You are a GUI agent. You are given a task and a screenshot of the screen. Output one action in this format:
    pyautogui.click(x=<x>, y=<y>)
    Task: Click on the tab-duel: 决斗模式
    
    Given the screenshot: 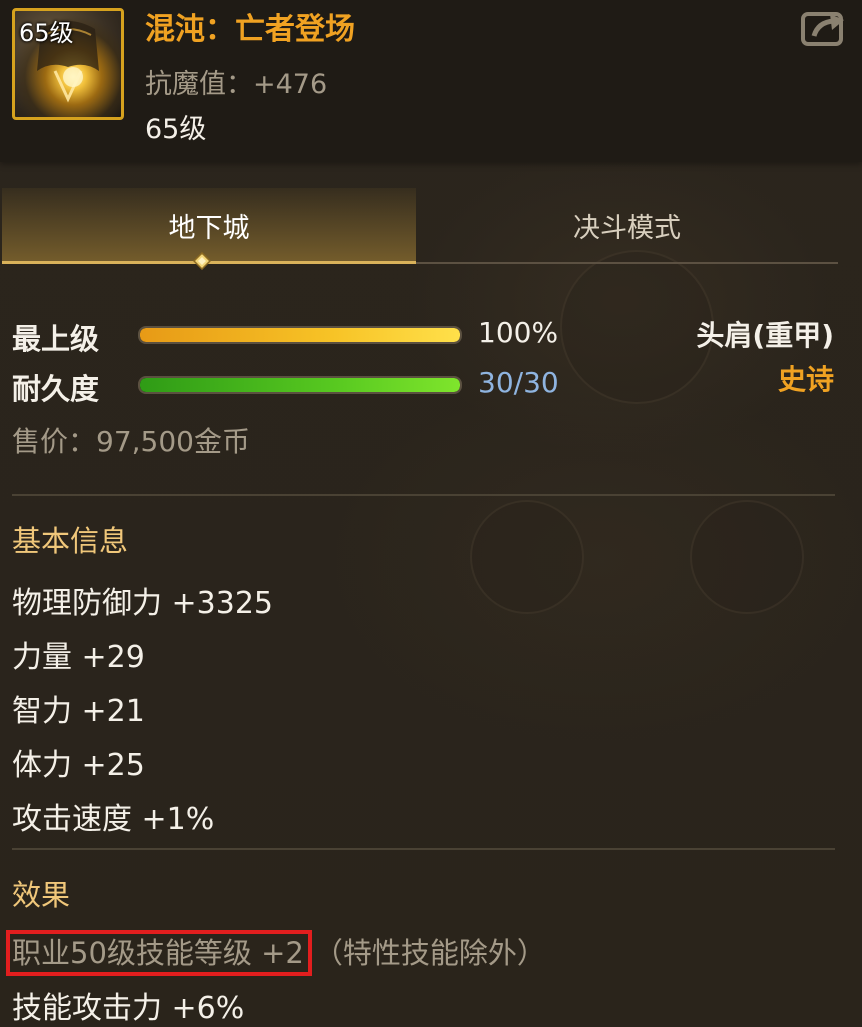 What is the action you would take?
    pyautogui.click(x=627, y=225)
    